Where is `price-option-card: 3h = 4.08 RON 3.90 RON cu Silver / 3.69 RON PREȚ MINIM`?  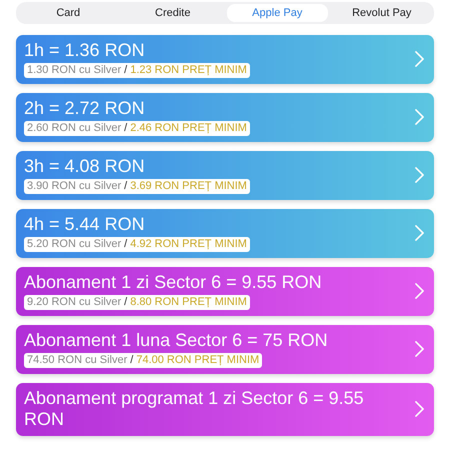 price-option-card: 3h = 4.08 RON 3.90 RON cu Silver / 3.69 RON PREȚ MINIM is located at coordinates (225, 175).